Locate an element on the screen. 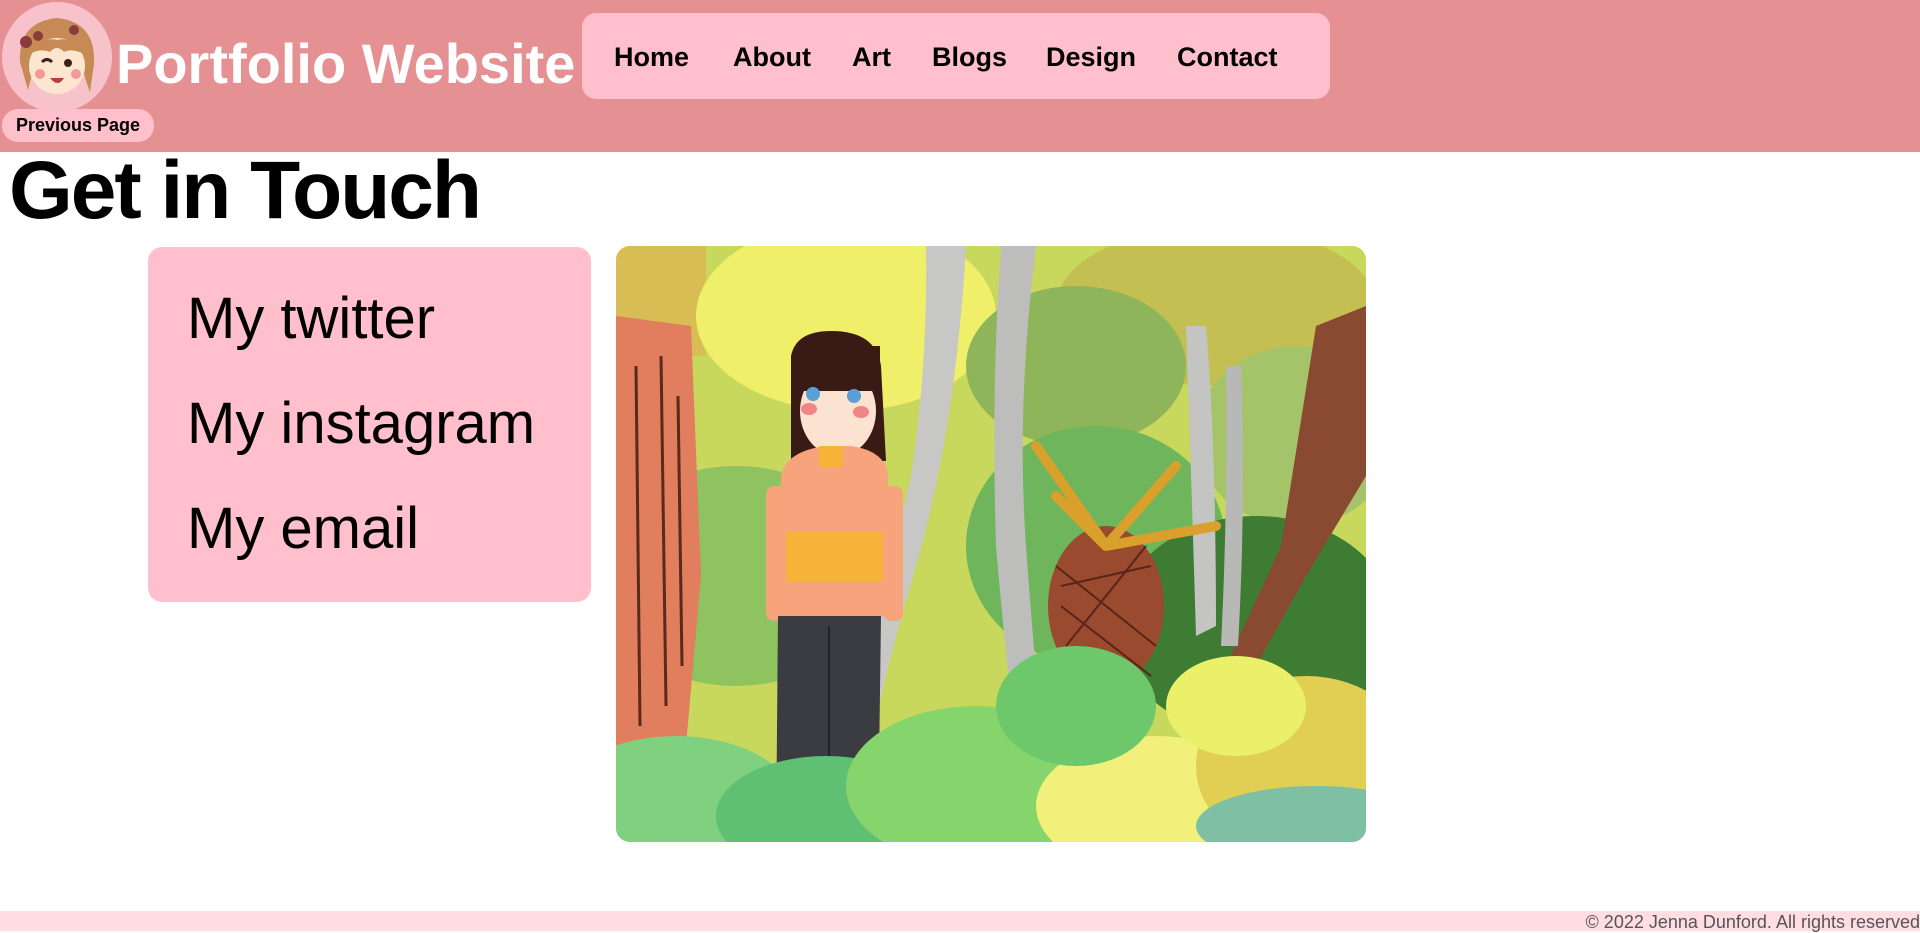 Image resolution: width=1920 pixels, height=933 pixels. contact-links-card: My twitter My instagram My email is located at coordinates (369, 424).